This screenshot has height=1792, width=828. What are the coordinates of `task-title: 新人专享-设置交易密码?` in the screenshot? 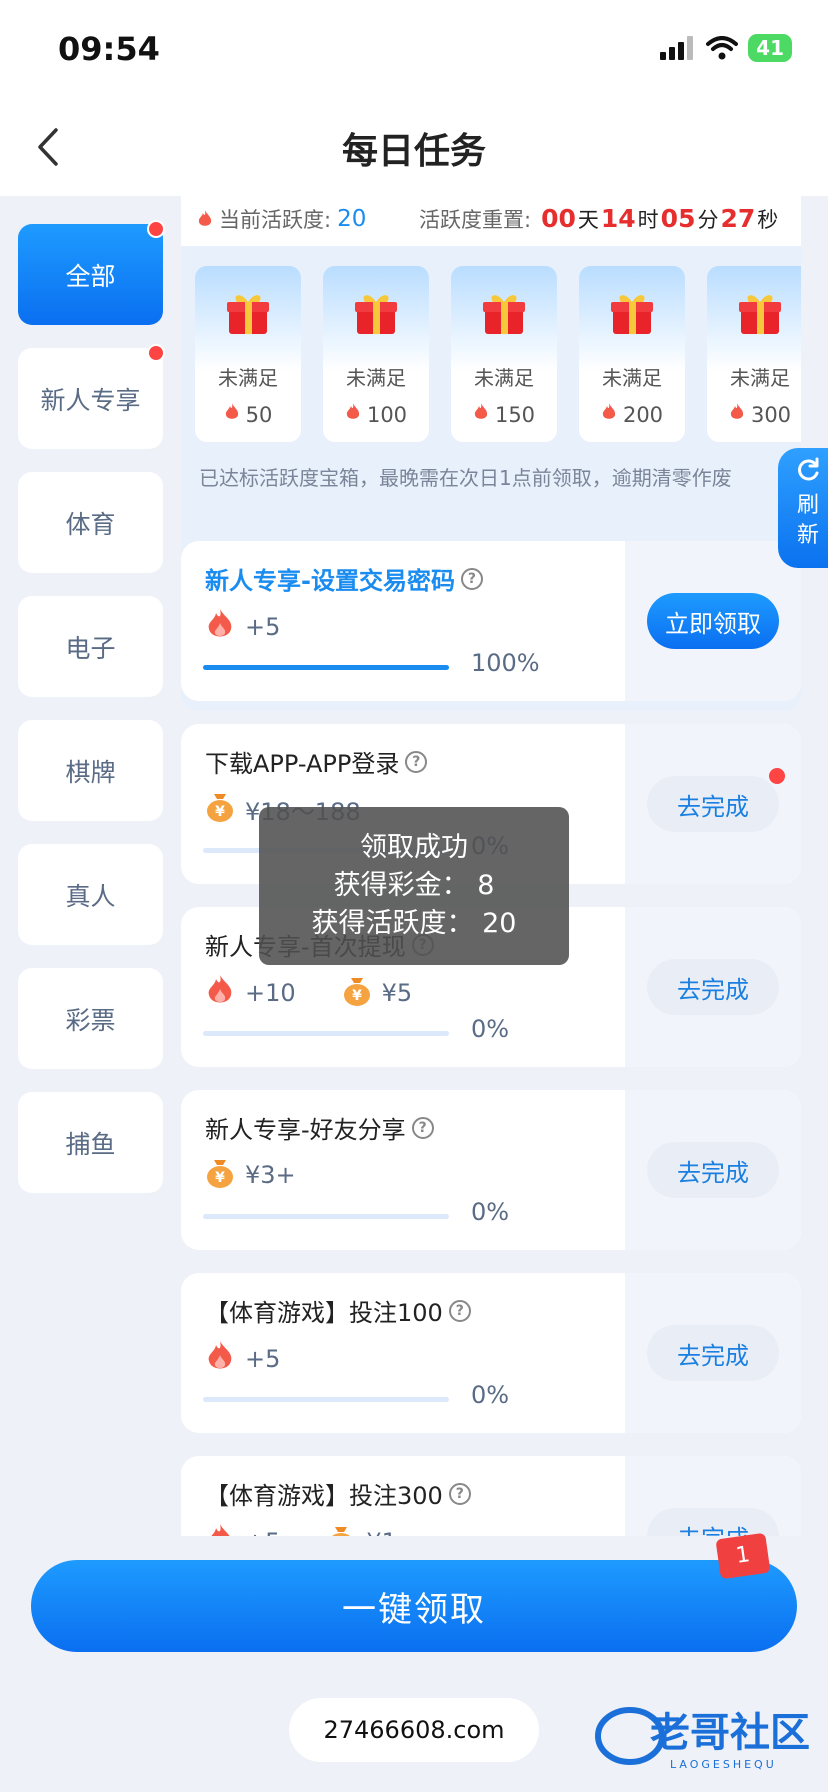 It's located at (344, 578).